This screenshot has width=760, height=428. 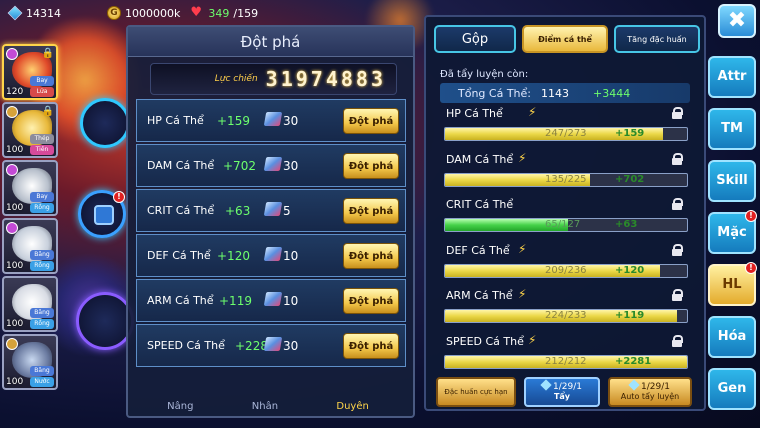 I want to click on stat-name: ARM Cá Thể, so click(x=180, y=300).